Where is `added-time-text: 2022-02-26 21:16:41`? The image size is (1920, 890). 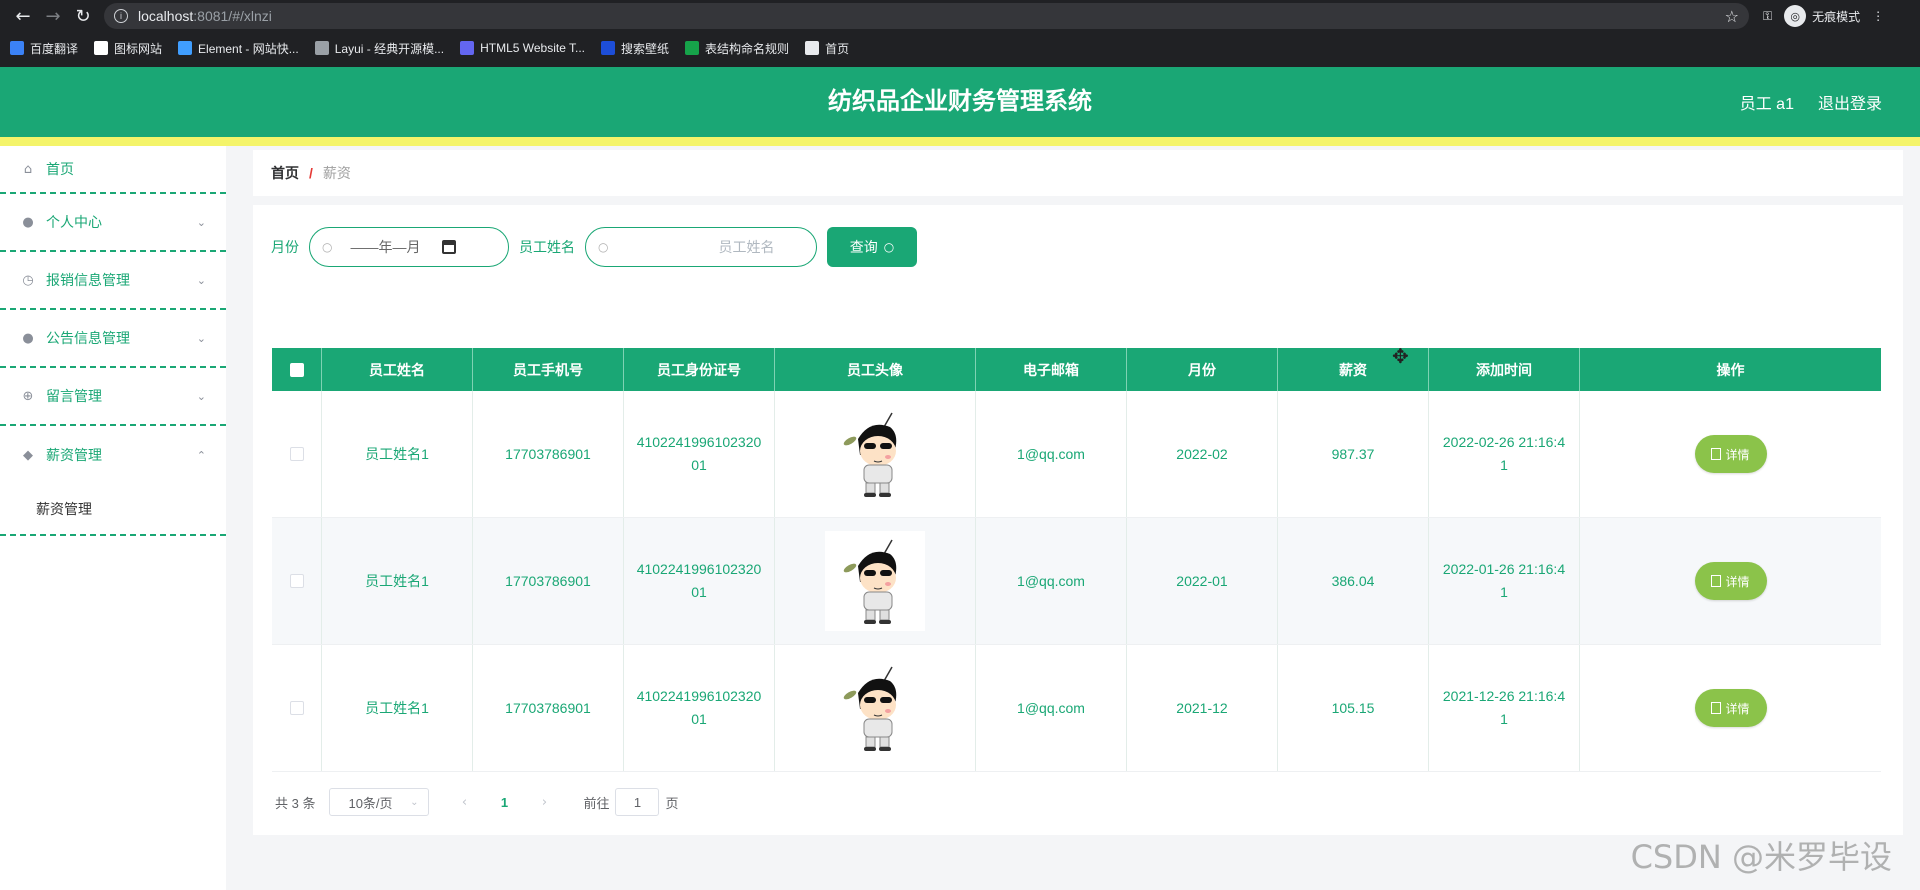
added-time-text: 2022-02-26 21:16:41 is located at coordinates (1504, 453).